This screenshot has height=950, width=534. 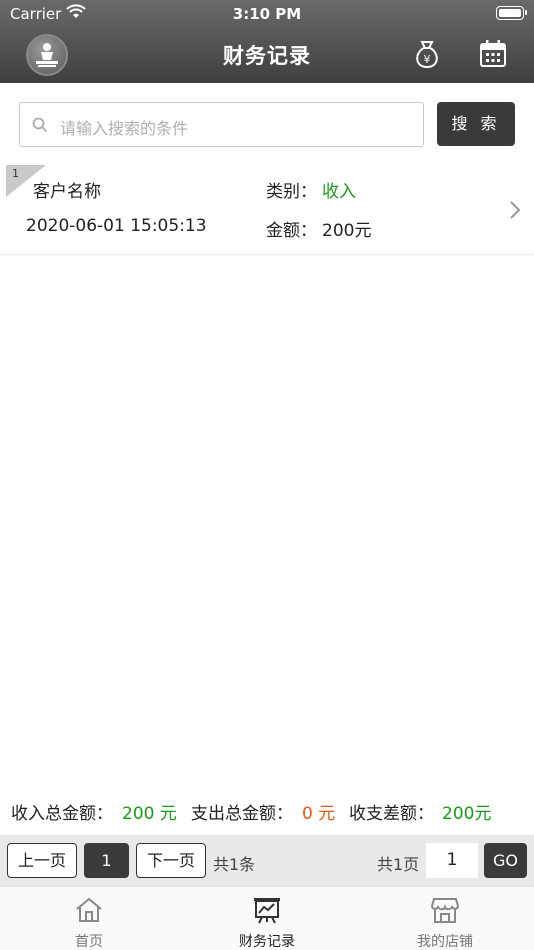 I want to click on tab-home-label: 首页, so click(x=89, y=942).